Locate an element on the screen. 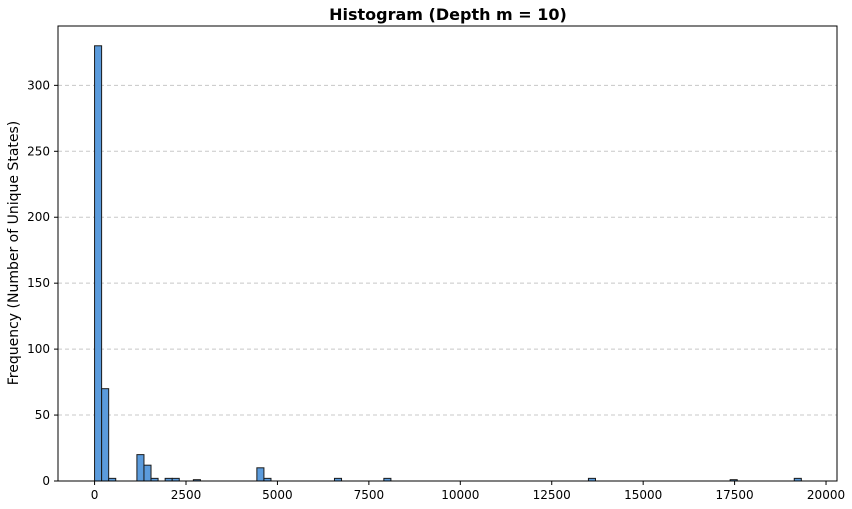 Image resolution: width=852 pixels, height=509 pixels. x-tick-label: 5000 is located at coordinates (277, 495).